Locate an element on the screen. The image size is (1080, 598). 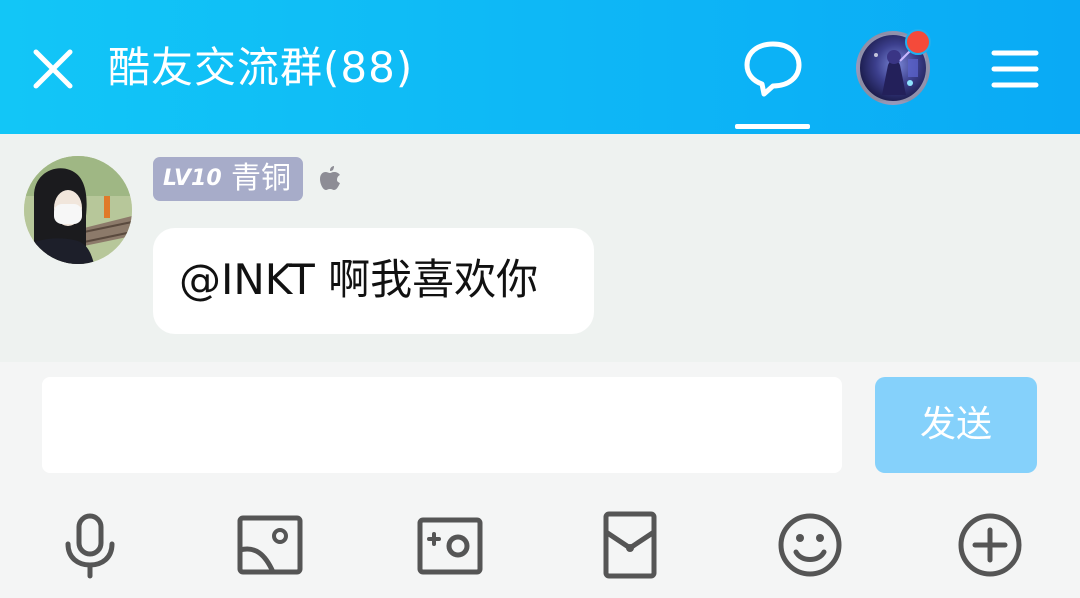
active-tab-indicator is located at coordinates (772, 126).